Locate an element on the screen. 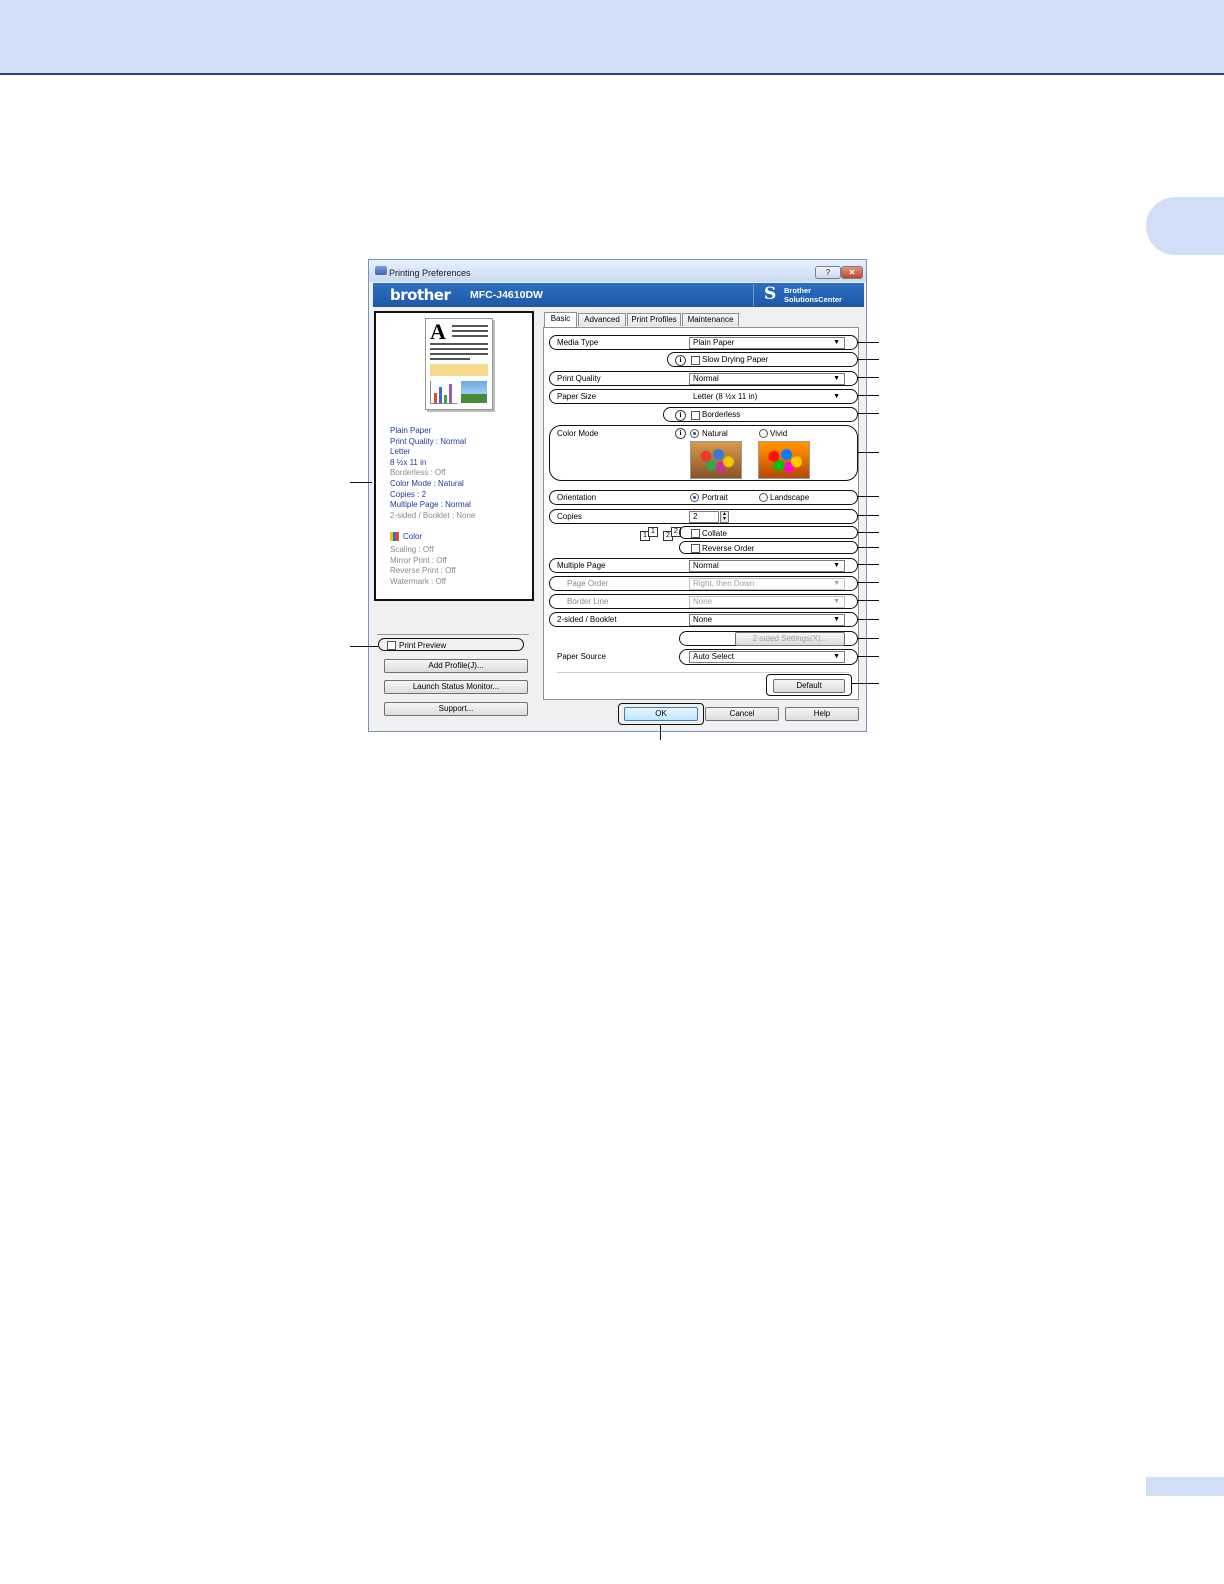  copies-label: Copies is located at coordinates (569, 516).